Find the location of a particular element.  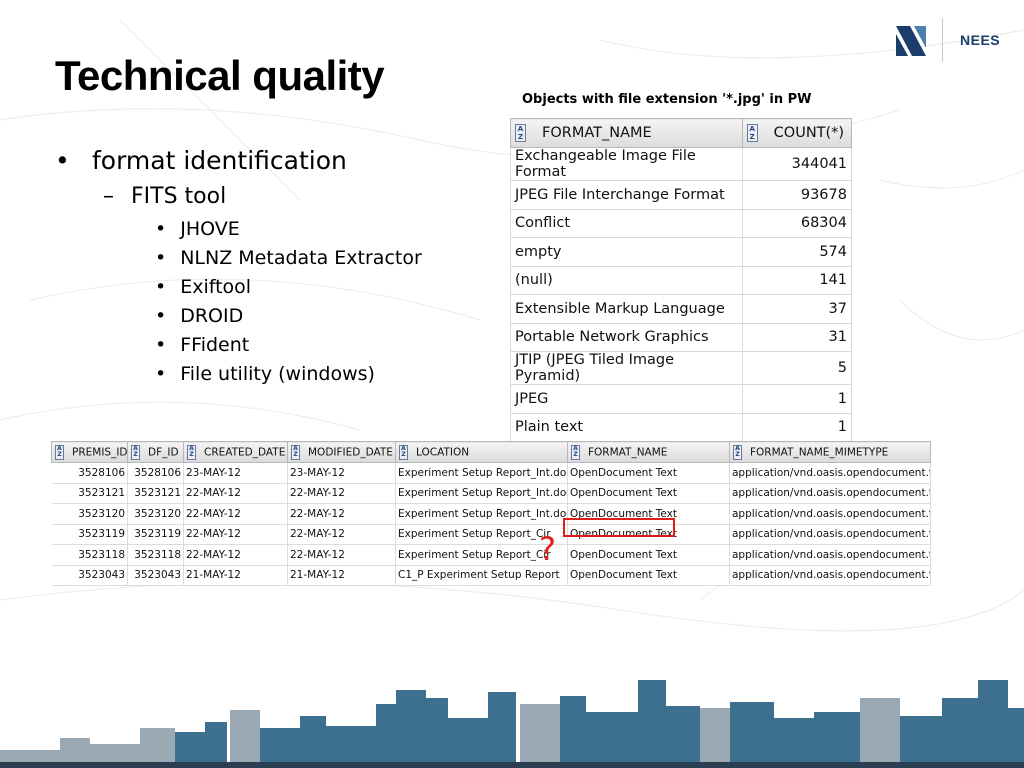

nees-logo-mark-icon is located at coordinates (911, 41).